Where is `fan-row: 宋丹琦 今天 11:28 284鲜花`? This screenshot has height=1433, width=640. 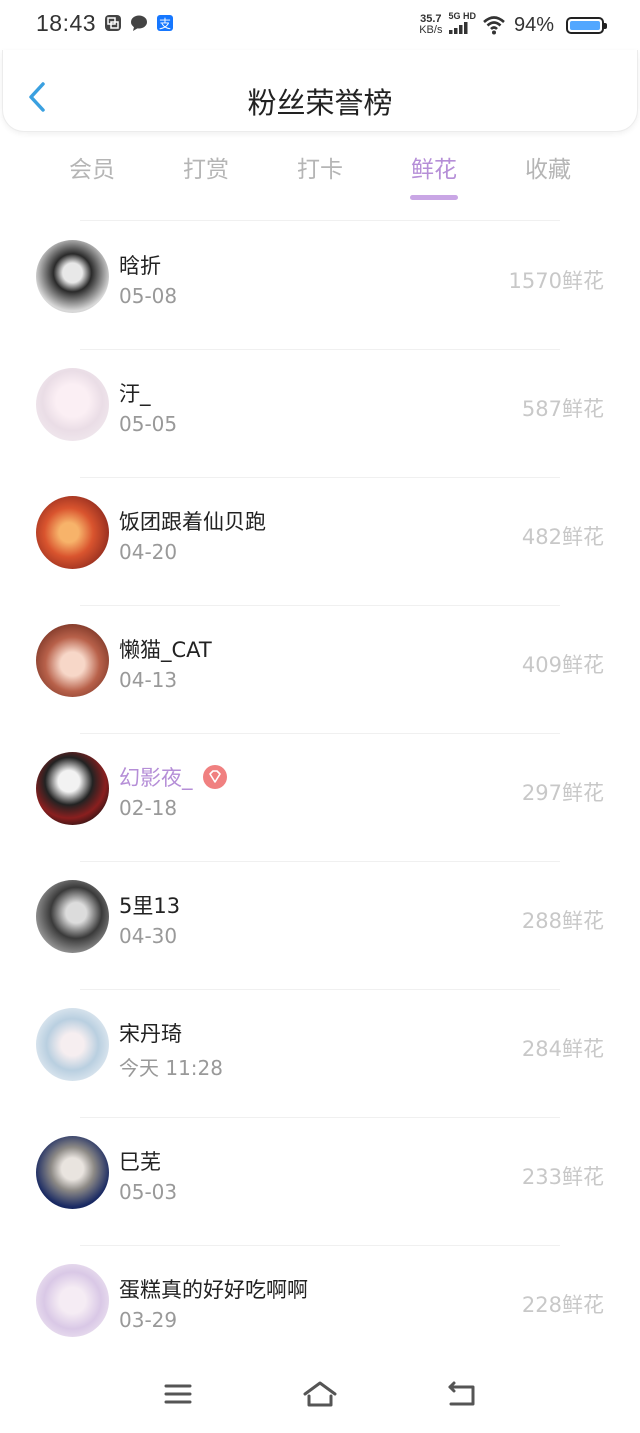 fan-row: 宋丹琦 今天 11:28 284鲜花 is located at coordinates (320, 1054).